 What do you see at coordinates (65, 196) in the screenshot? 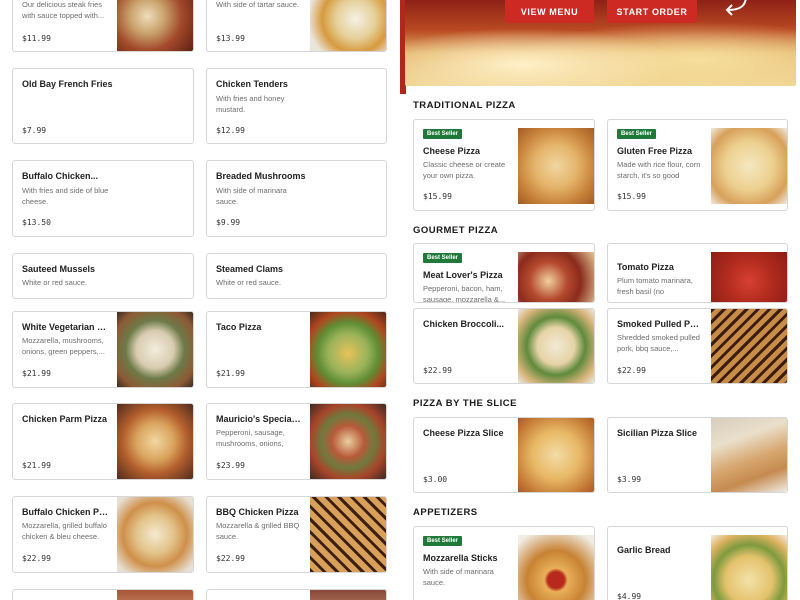
I see `item-description: With fries and side of blue cheese.` at bounding box center [65, 196].